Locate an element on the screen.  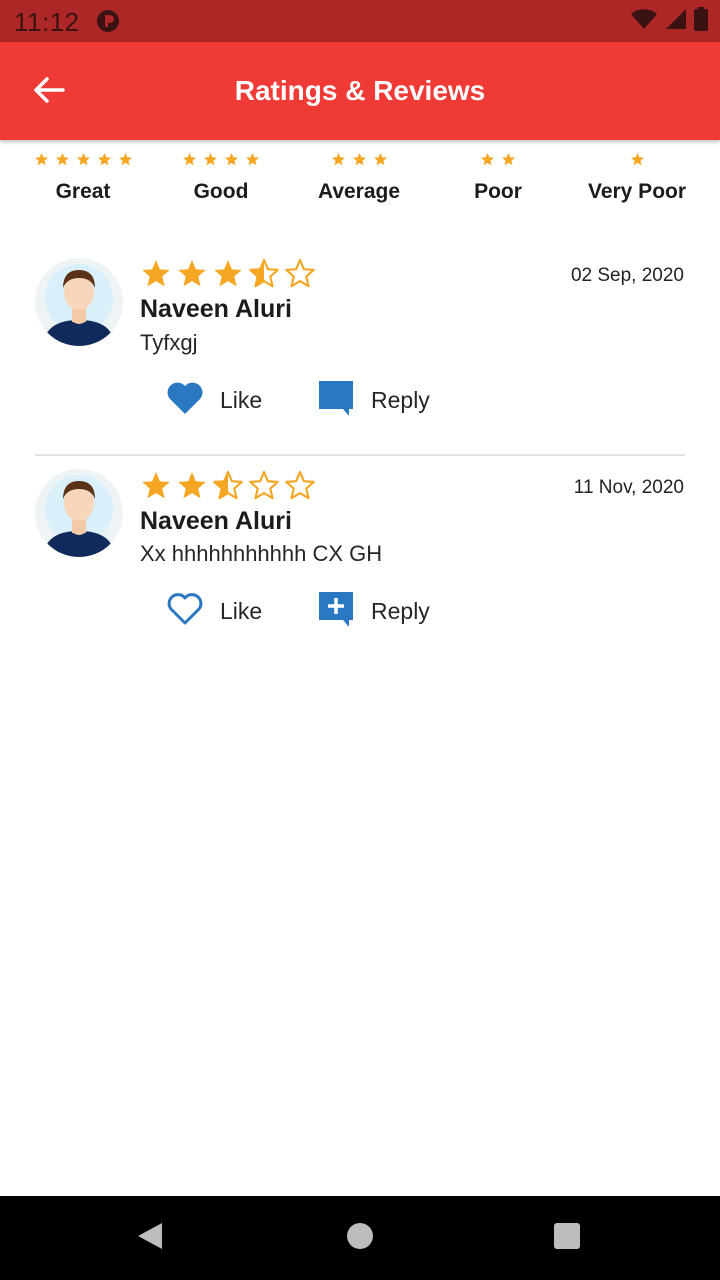
wifi-icon is located at coordinates (644, 21).